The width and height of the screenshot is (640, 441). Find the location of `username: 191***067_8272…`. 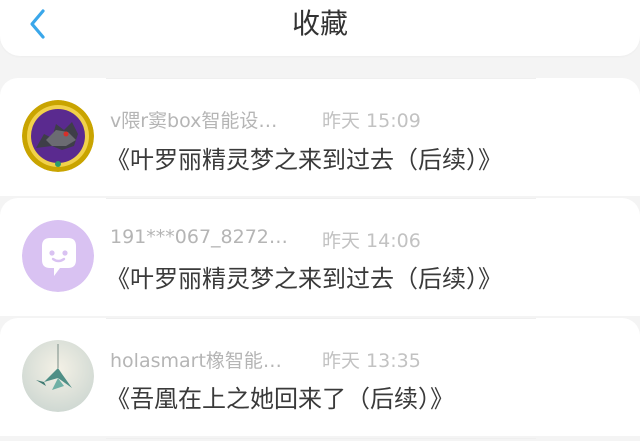

username: 191***067_8272… is located at coordinates (199, 237).